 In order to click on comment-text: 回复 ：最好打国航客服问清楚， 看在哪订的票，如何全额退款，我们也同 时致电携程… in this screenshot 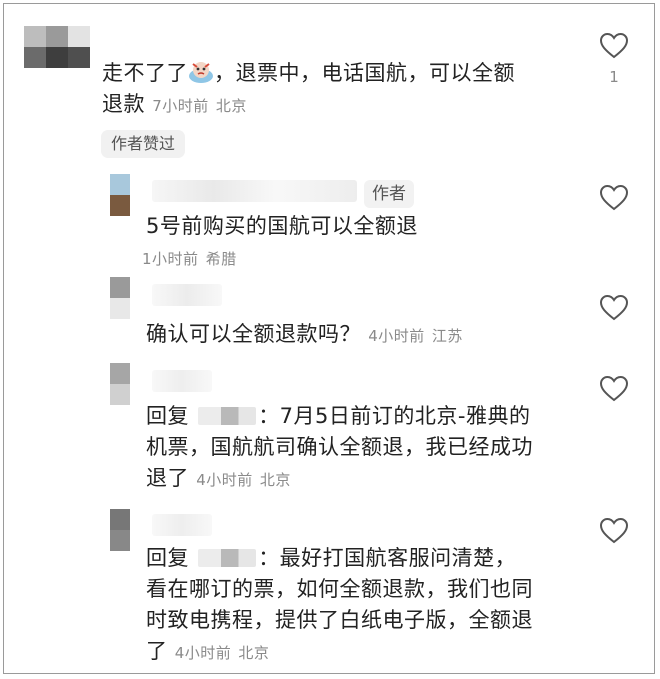, I will do `click(366, 606)`.